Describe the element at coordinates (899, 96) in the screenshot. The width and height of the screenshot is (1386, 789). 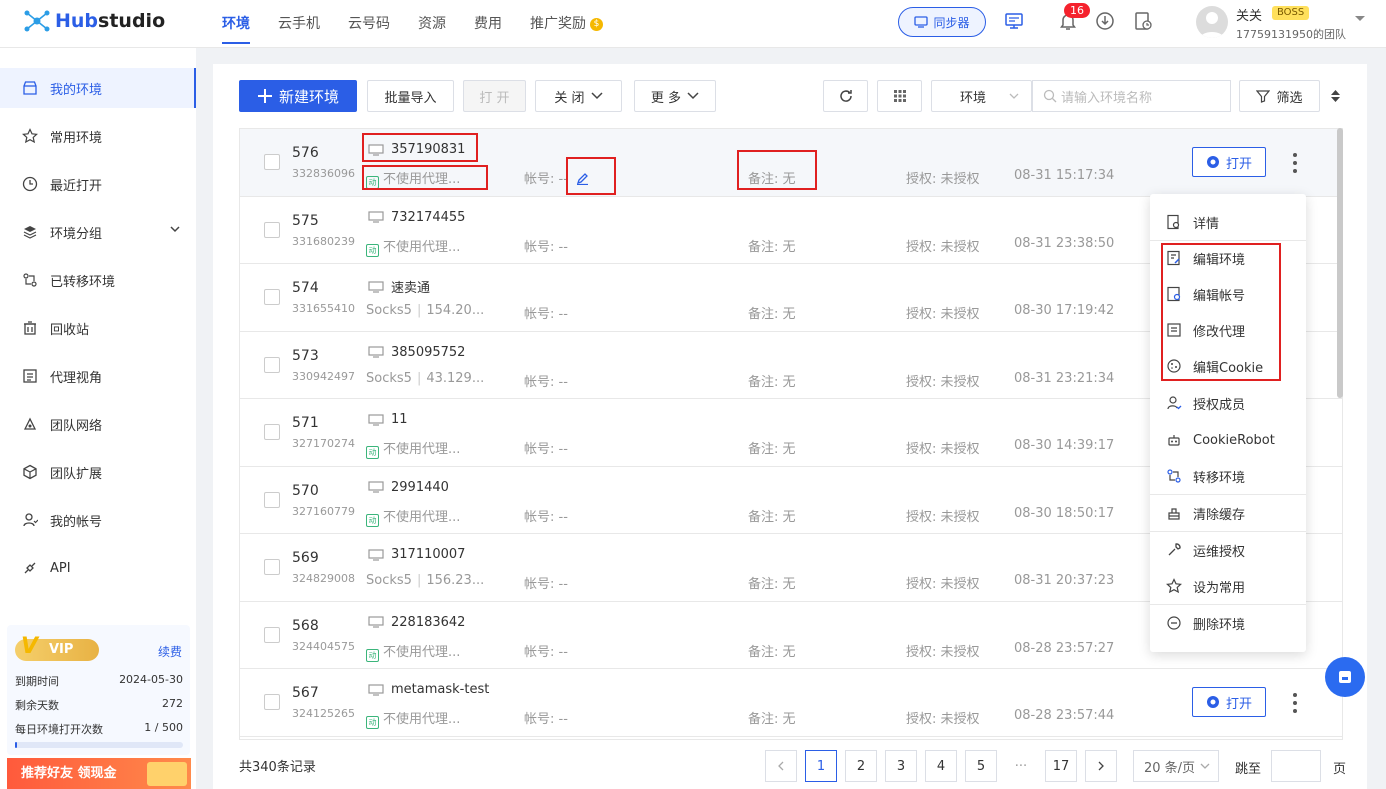
I see `grid-view-button` at that location.